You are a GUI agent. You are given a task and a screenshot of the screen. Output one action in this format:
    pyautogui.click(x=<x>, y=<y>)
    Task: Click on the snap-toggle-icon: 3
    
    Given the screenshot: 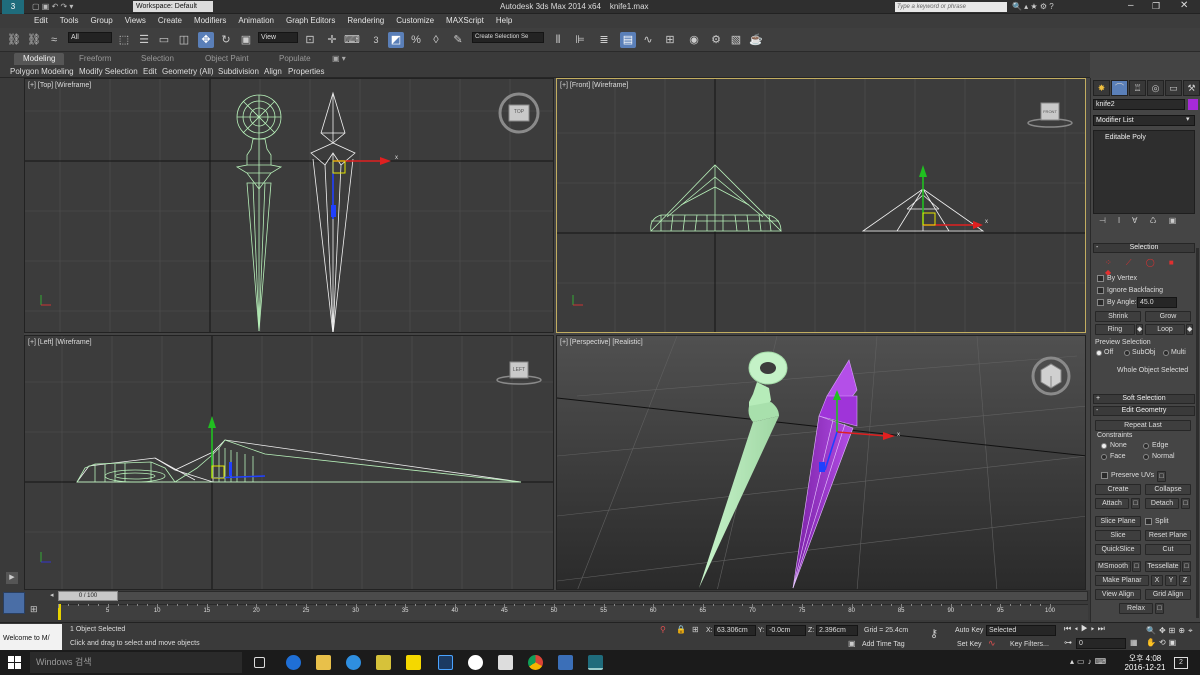 What is the action you would take?
    pyautogui.click(x=376, y=40)
    